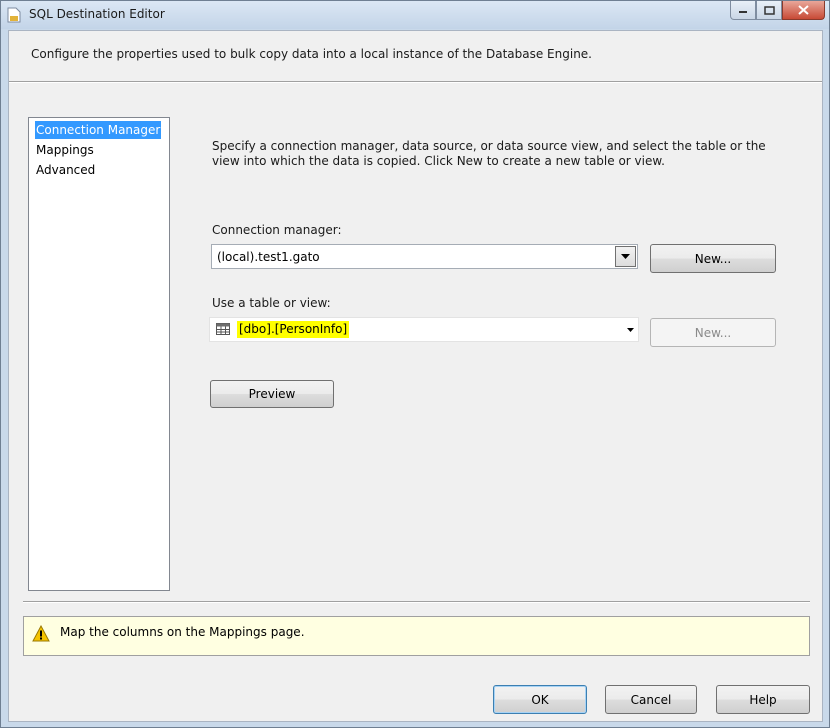 The height and width of the screenshot is (728, 830). What do you see at coordinates (424, 256) in the screenshot?
I see `connection-manager-select: (local).test1.gato` at bounding box center [424, 256].